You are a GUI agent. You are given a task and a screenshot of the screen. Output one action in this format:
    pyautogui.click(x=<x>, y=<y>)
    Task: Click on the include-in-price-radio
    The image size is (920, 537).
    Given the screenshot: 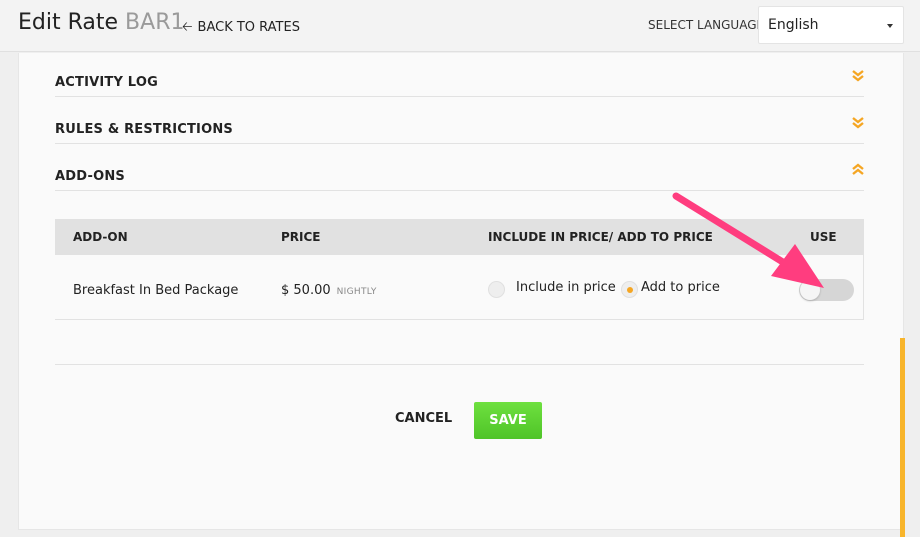 What is the action you would take?
    pyautogui.click(x=496, y=289)
    